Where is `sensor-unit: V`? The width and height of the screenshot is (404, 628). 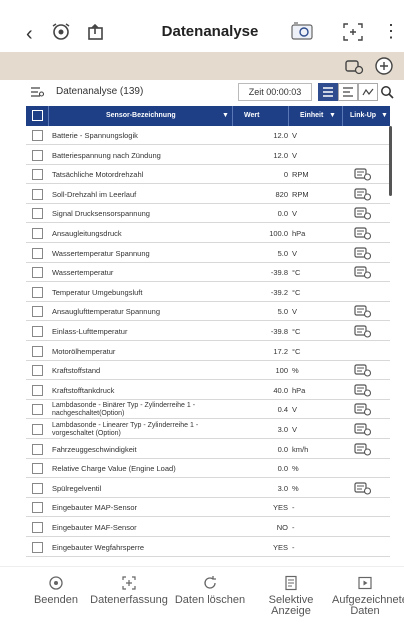
sensor-unit: V is located at coordinates (295, 429).